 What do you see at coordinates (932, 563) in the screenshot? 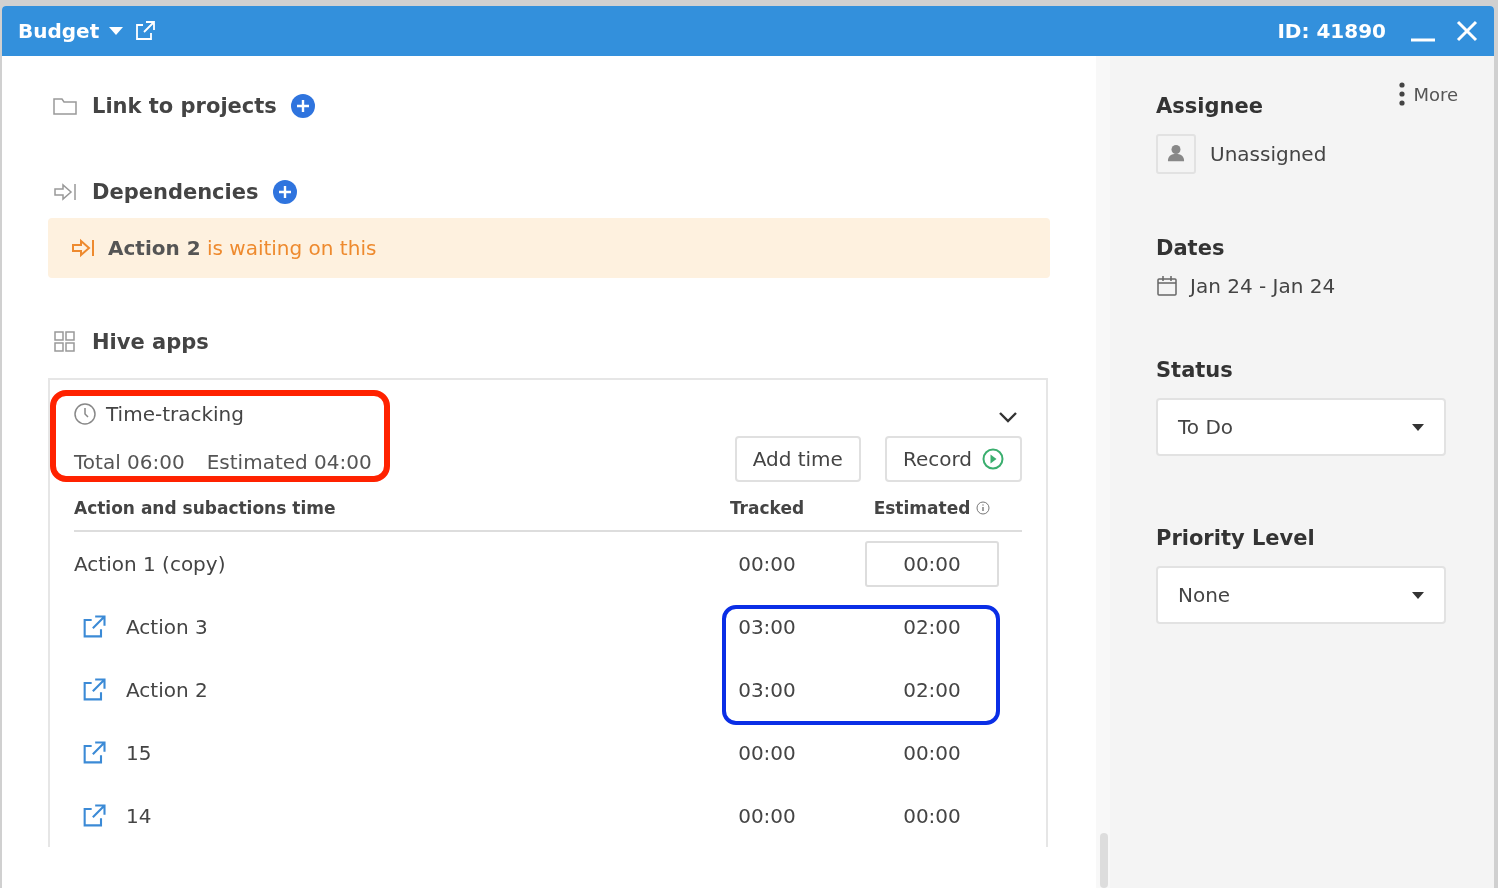
I see `estimate-field: 00:00` at bounding box center [932, 563].